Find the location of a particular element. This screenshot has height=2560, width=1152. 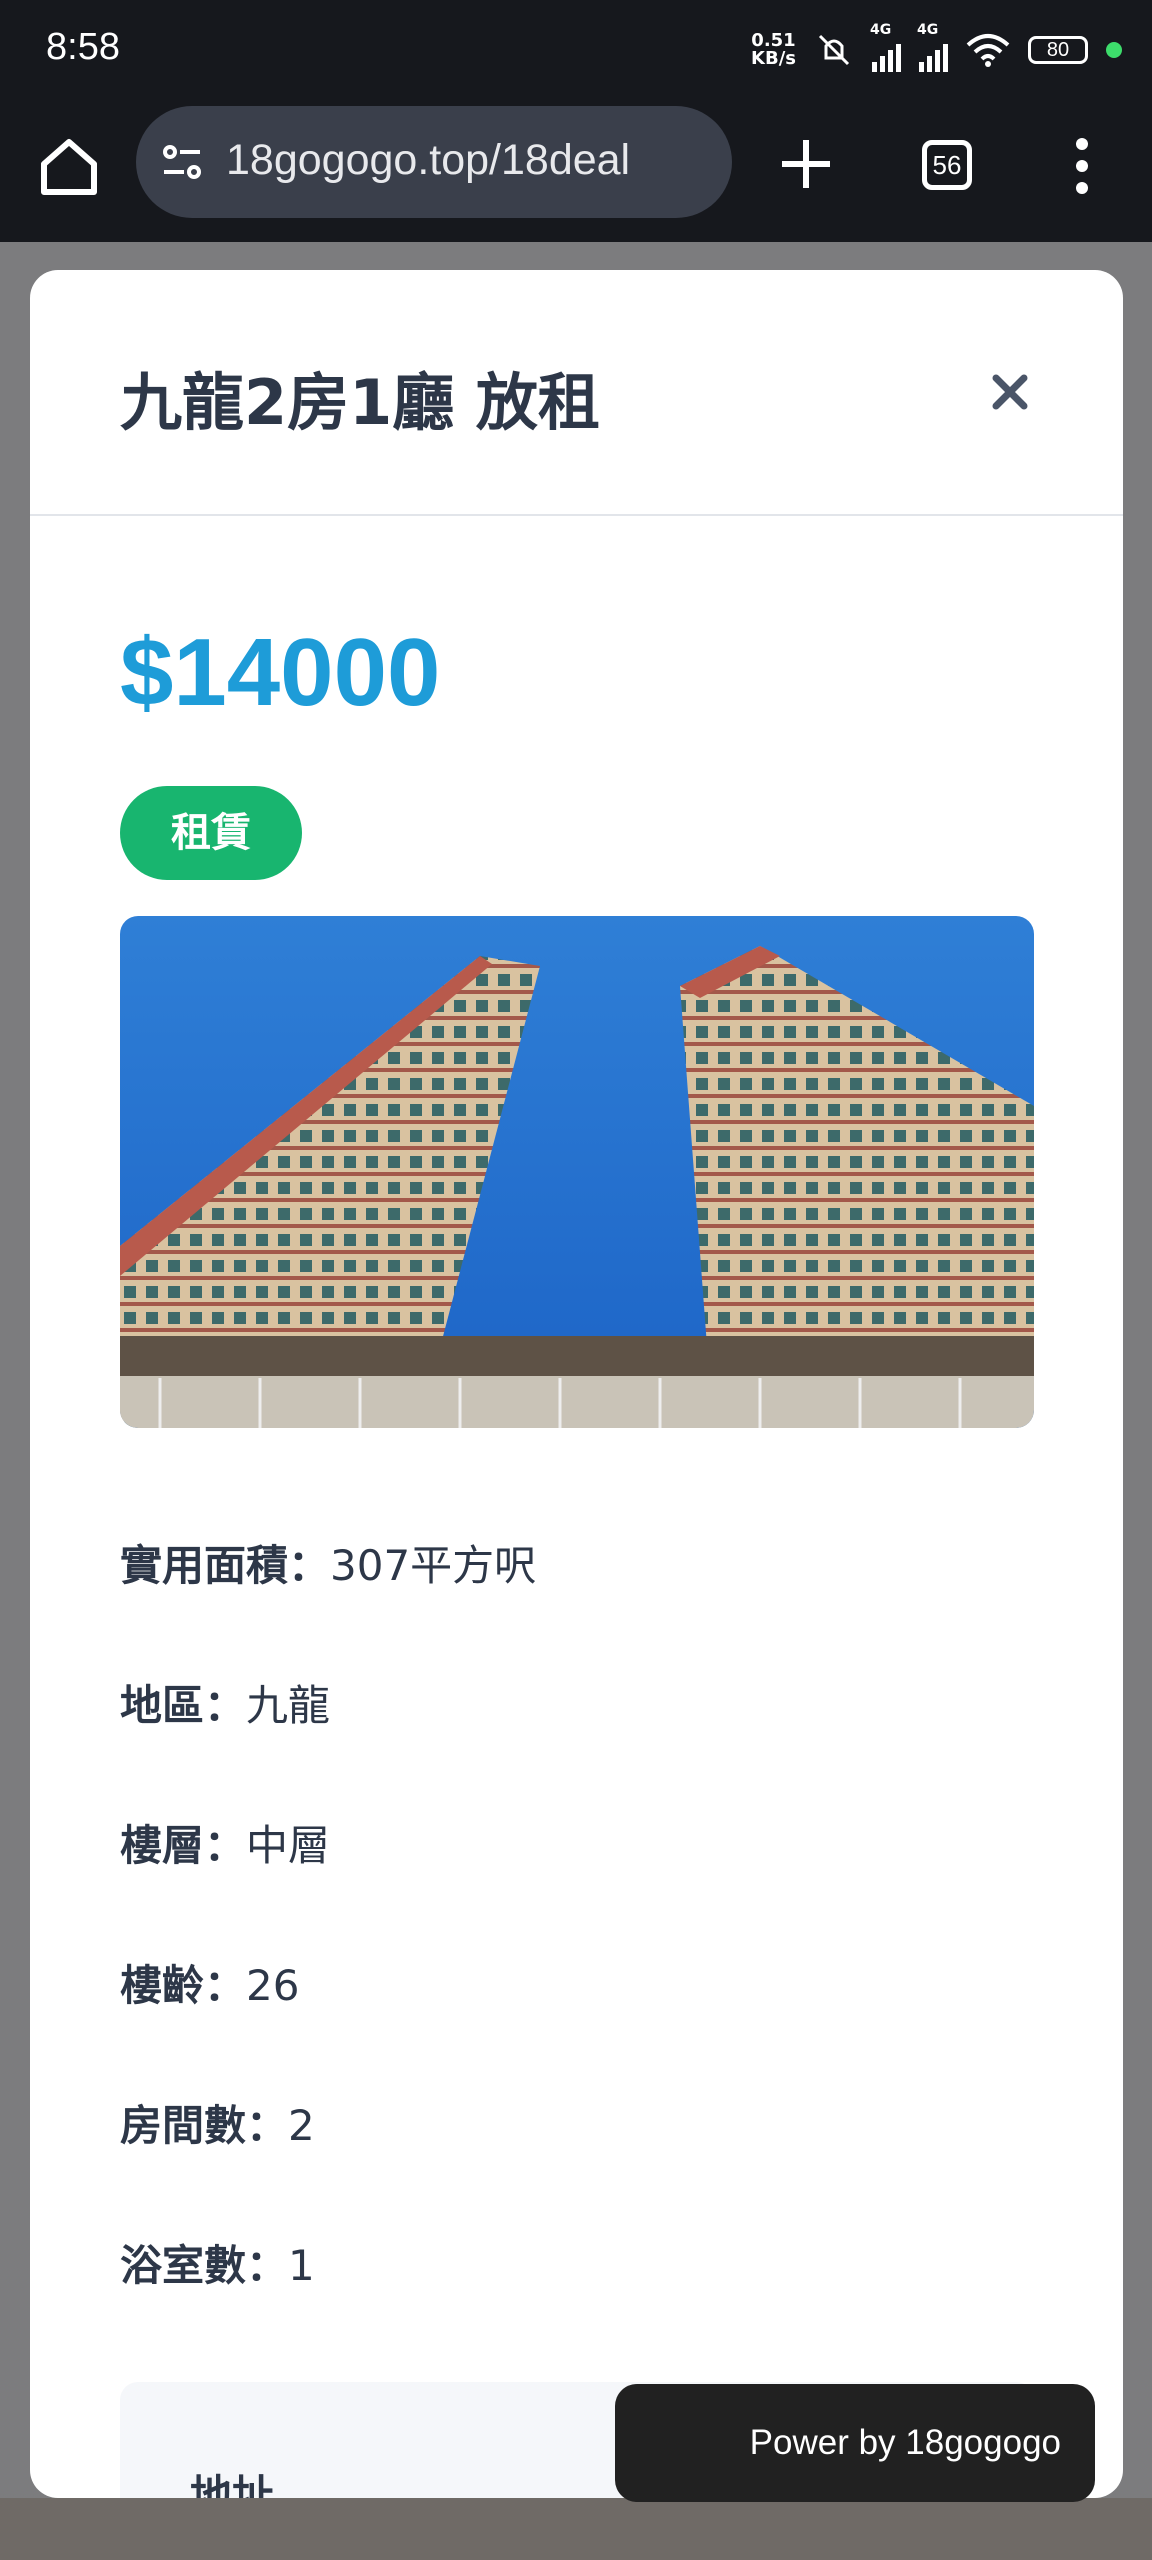

mute-icon is located at coordinates (834, 50).